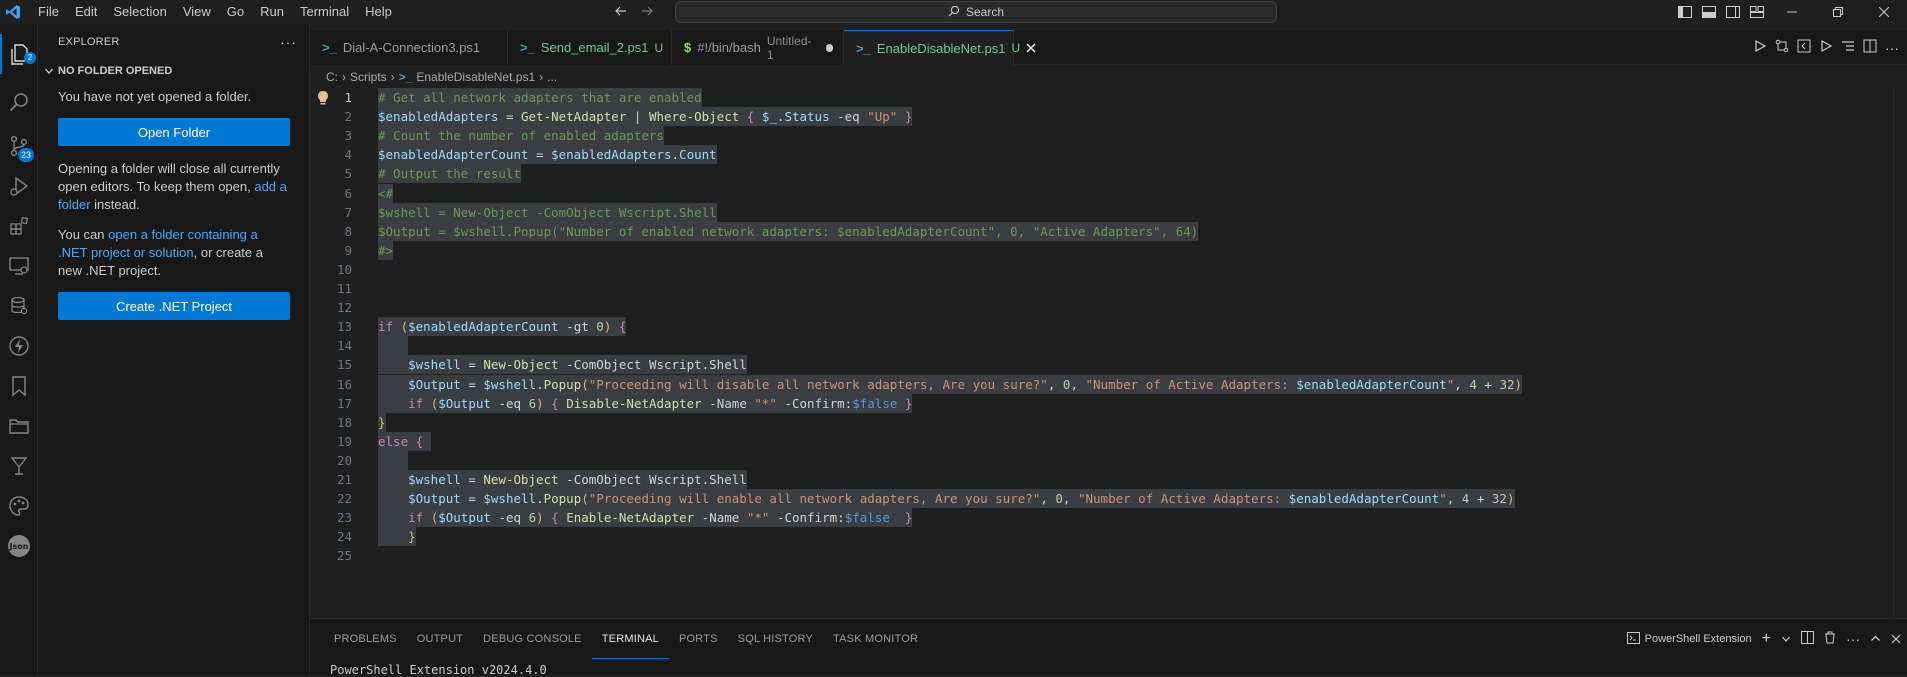 The height and width of the screenshot is (677, 1907). Describe the element at coordinates (1108, 441) in the screenshot. I see `code-line: 19 else {` at that location.